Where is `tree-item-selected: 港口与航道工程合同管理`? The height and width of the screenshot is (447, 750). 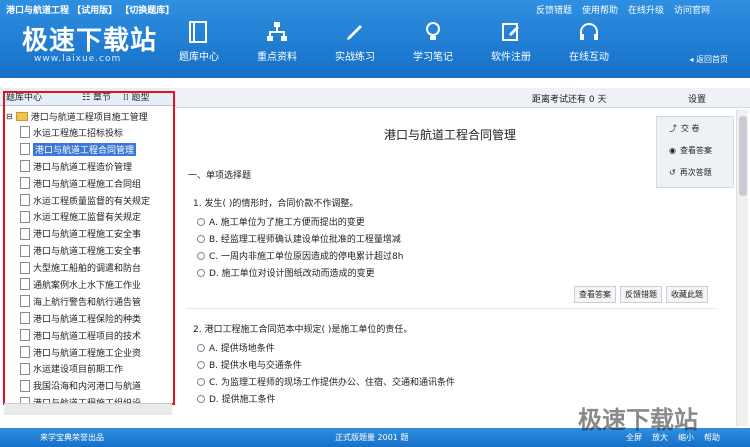
tree-item-selected: 港口与航道工程合同管理 is located at coordinates (91, 149).